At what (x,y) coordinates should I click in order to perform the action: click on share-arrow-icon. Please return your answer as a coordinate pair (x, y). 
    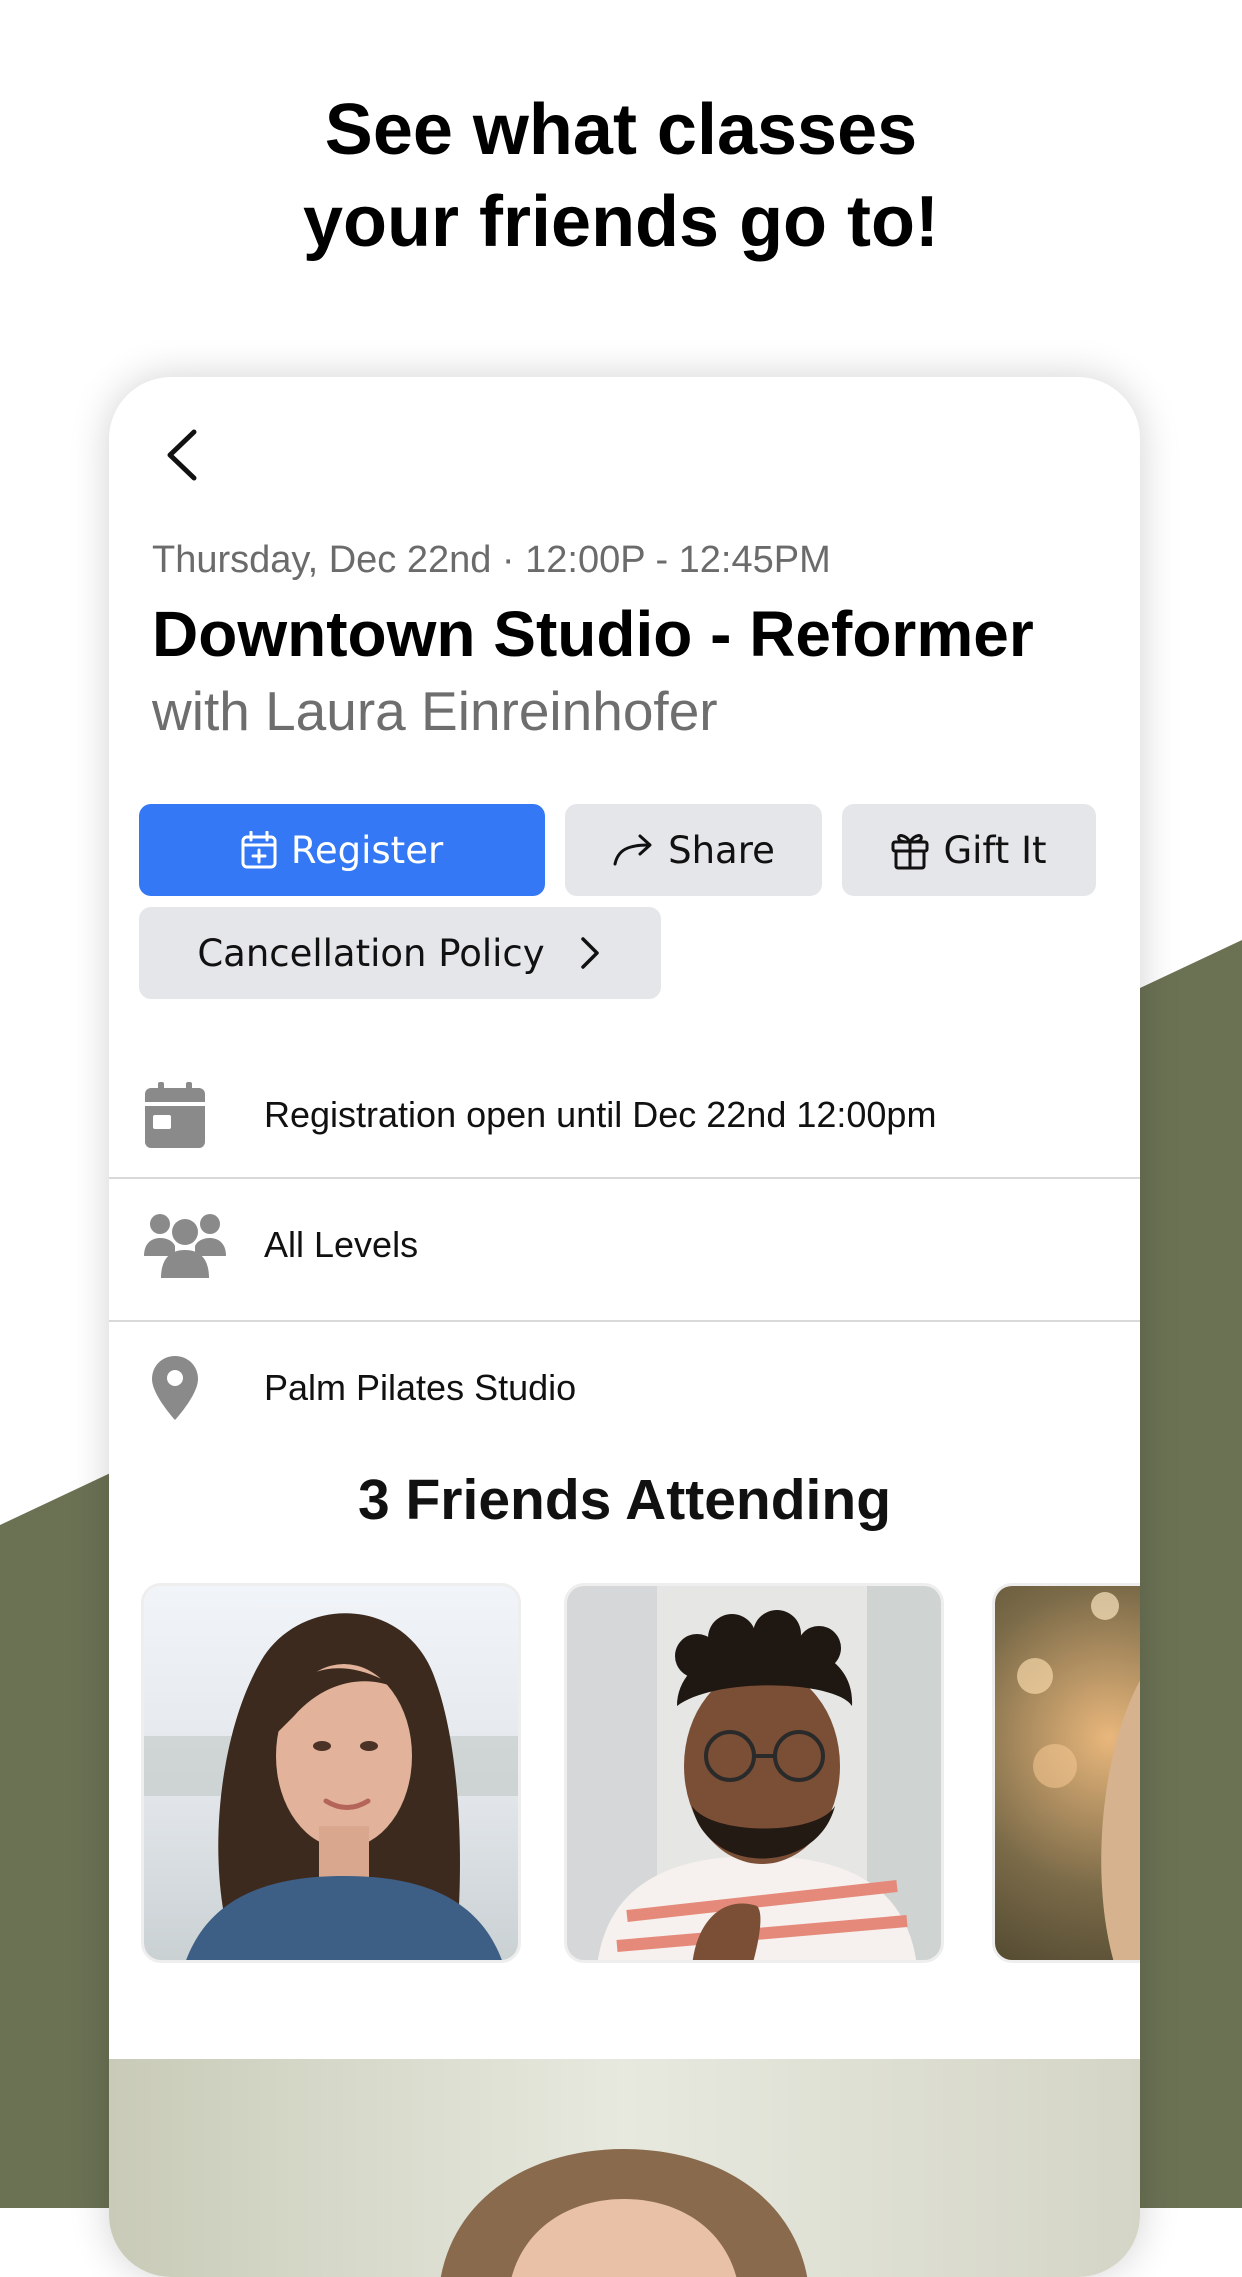
    Looking at the image, I should click on (632, 850).